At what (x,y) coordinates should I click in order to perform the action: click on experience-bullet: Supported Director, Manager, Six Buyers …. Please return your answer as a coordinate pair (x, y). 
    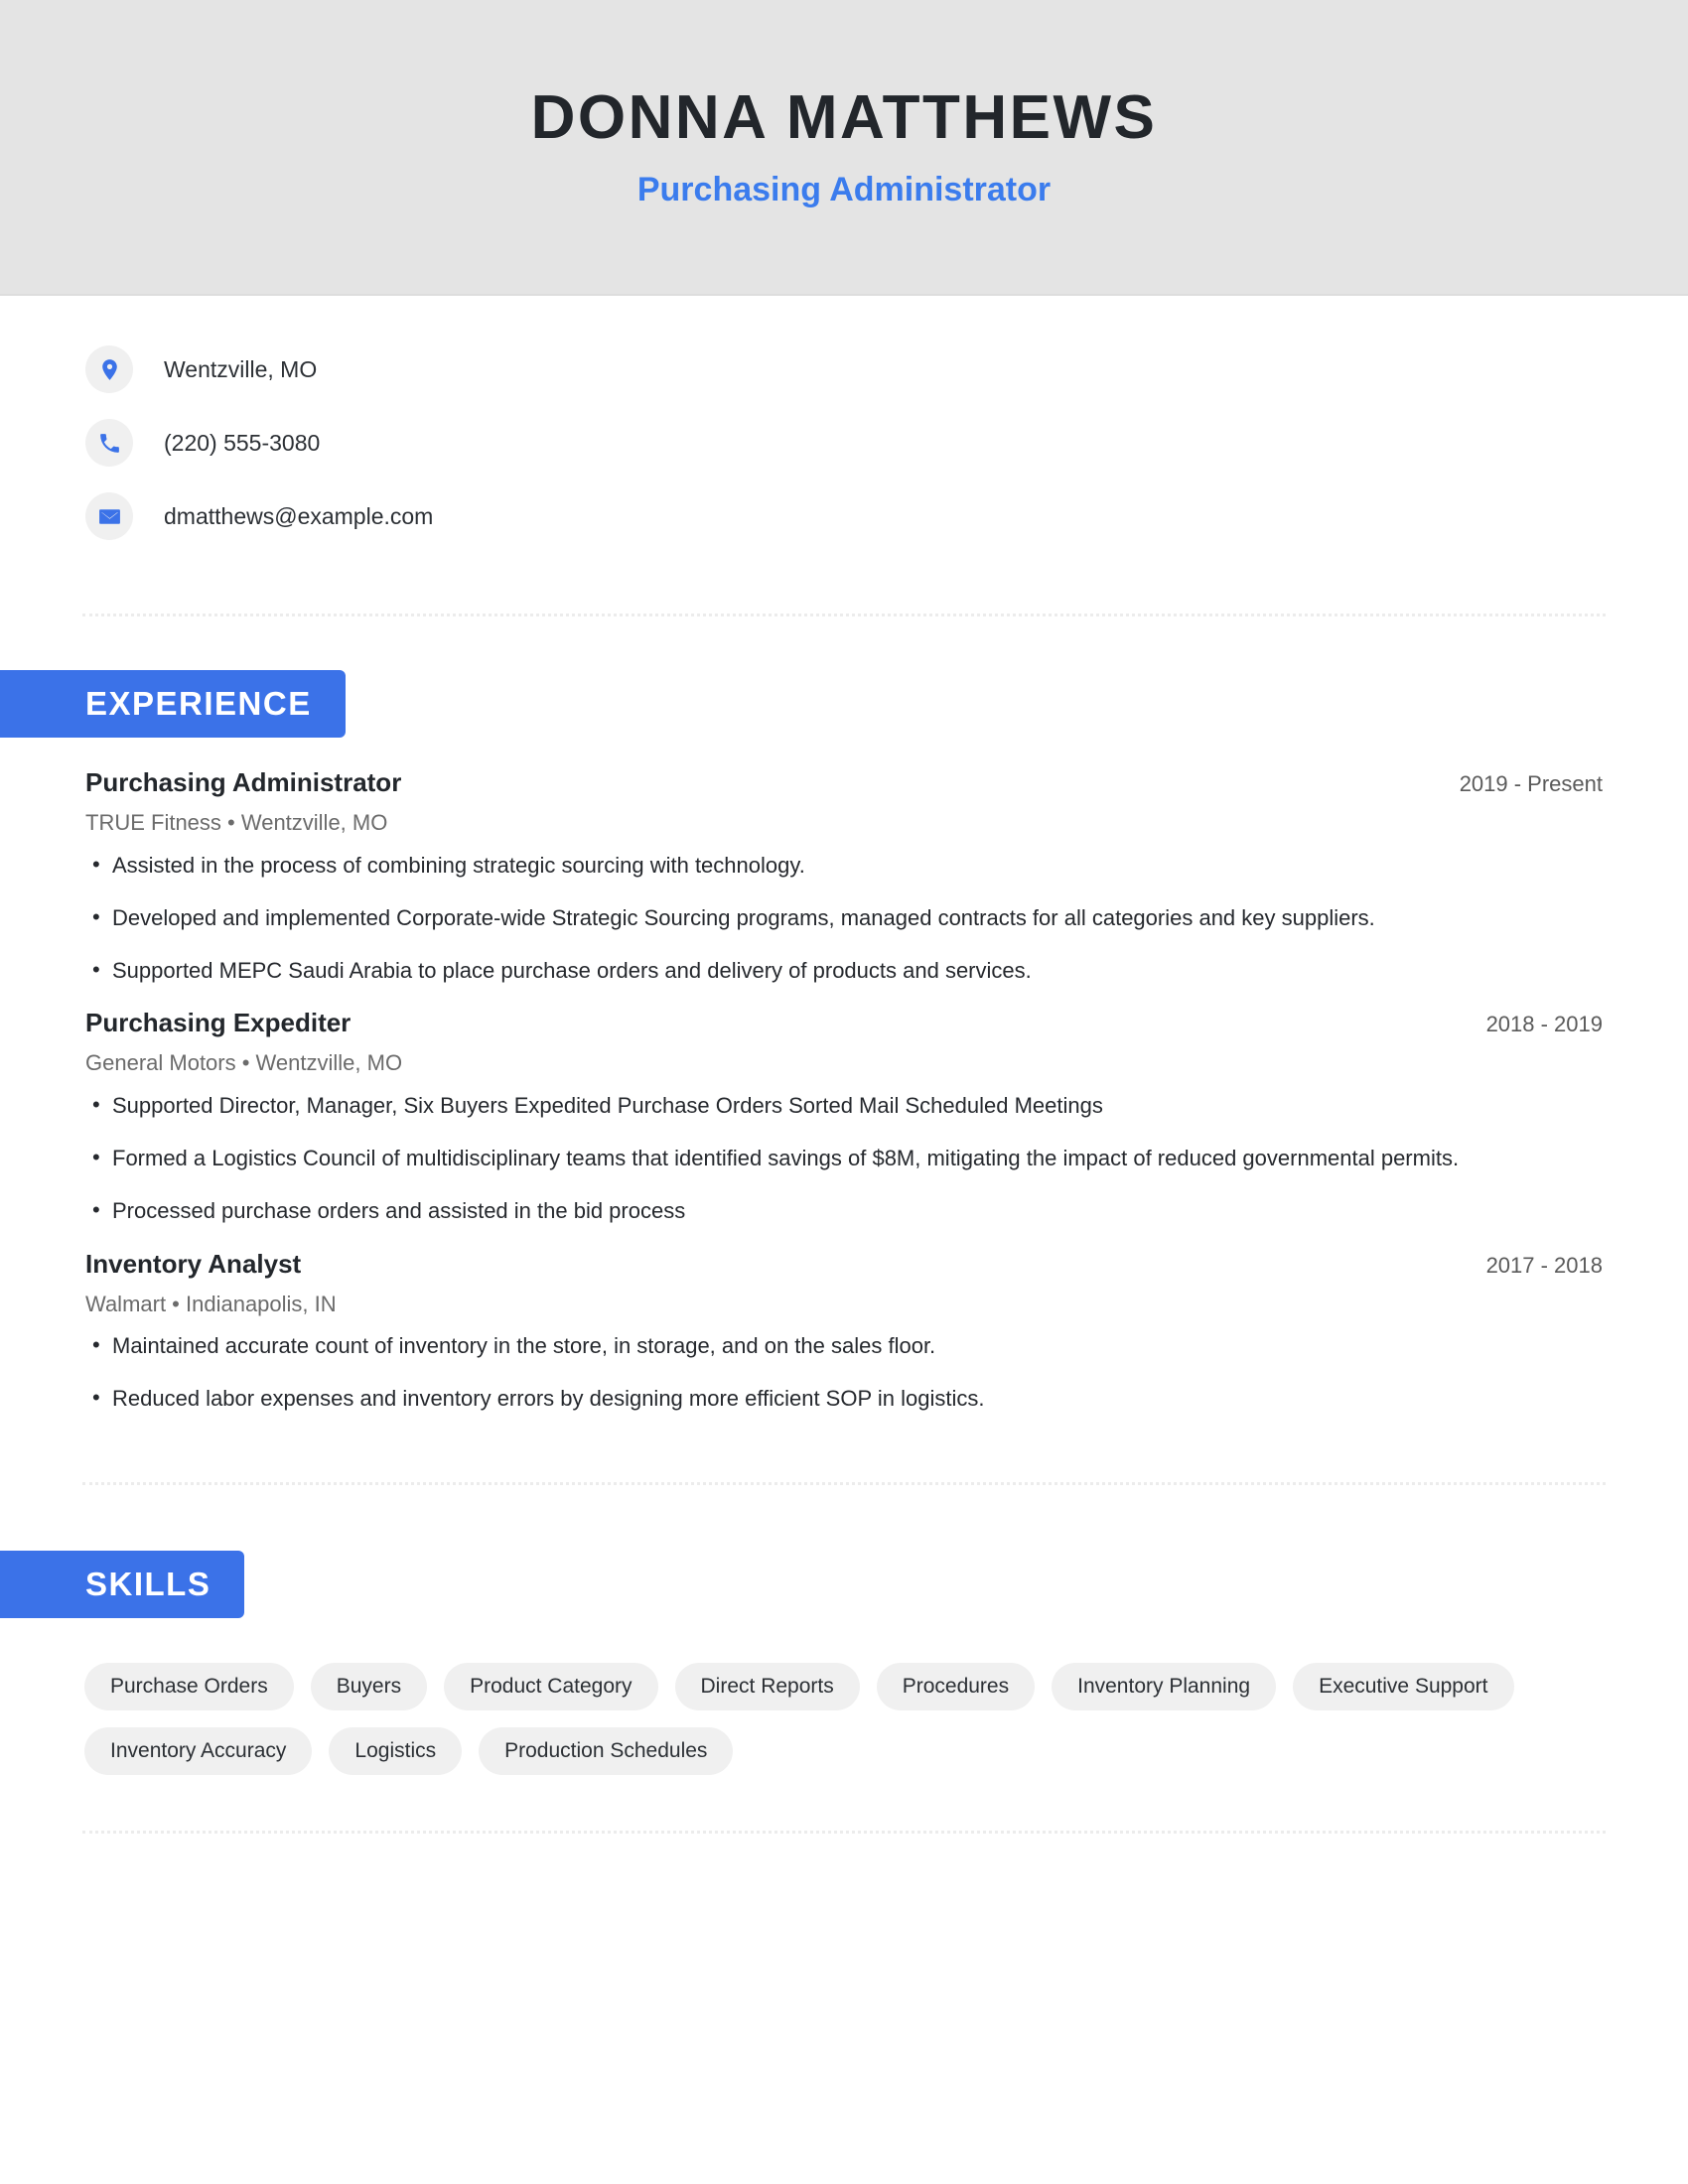
    Looking at the image, I should click on (813, 1105).